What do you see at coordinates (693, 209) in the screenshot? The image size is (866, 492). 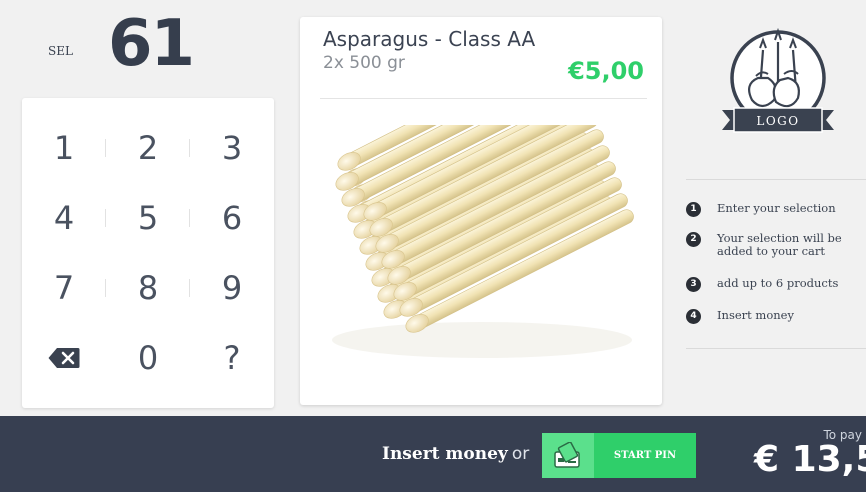 I see `step-number: 1` at bounding box center [693, 209].